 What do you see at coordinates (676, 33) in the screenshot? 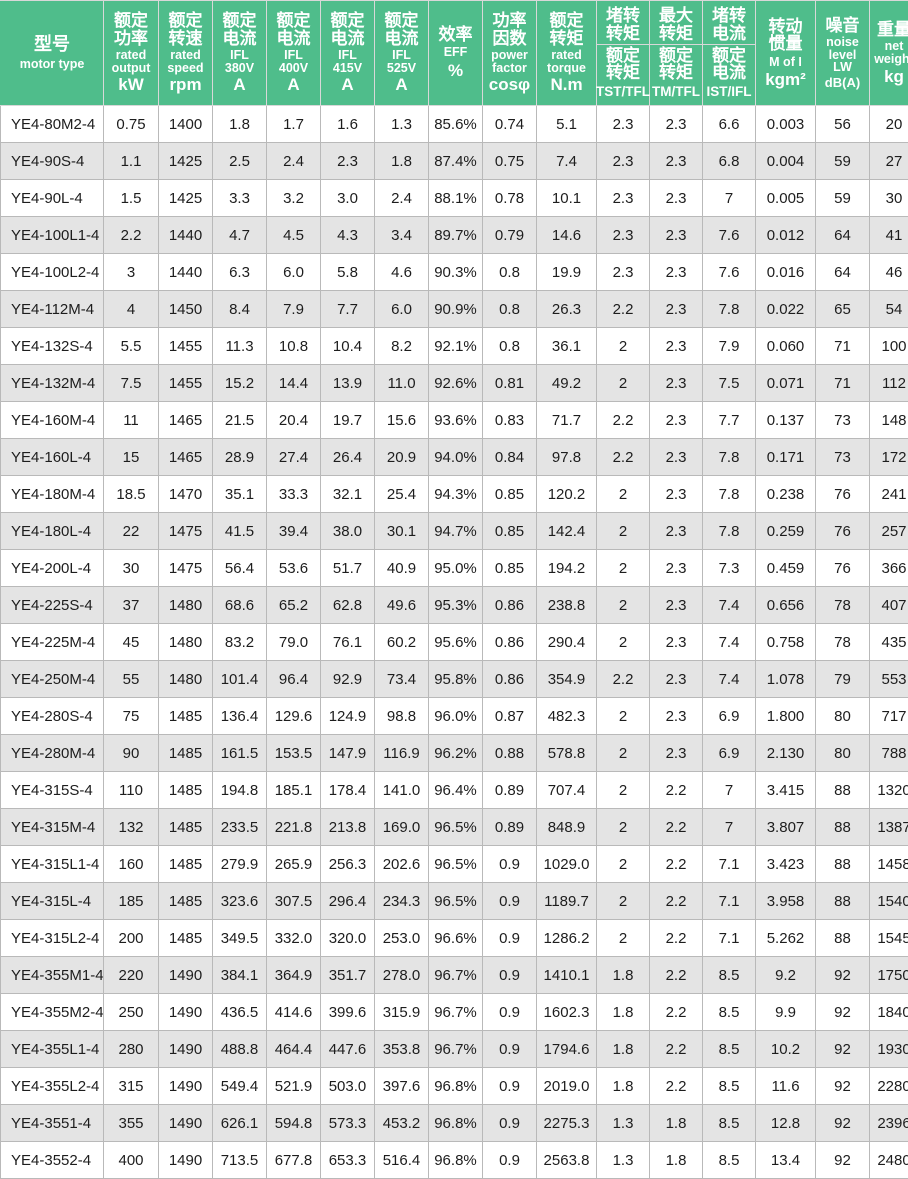
I see `header-numerator-line2: 转矩` at bounding box center [676, 33].